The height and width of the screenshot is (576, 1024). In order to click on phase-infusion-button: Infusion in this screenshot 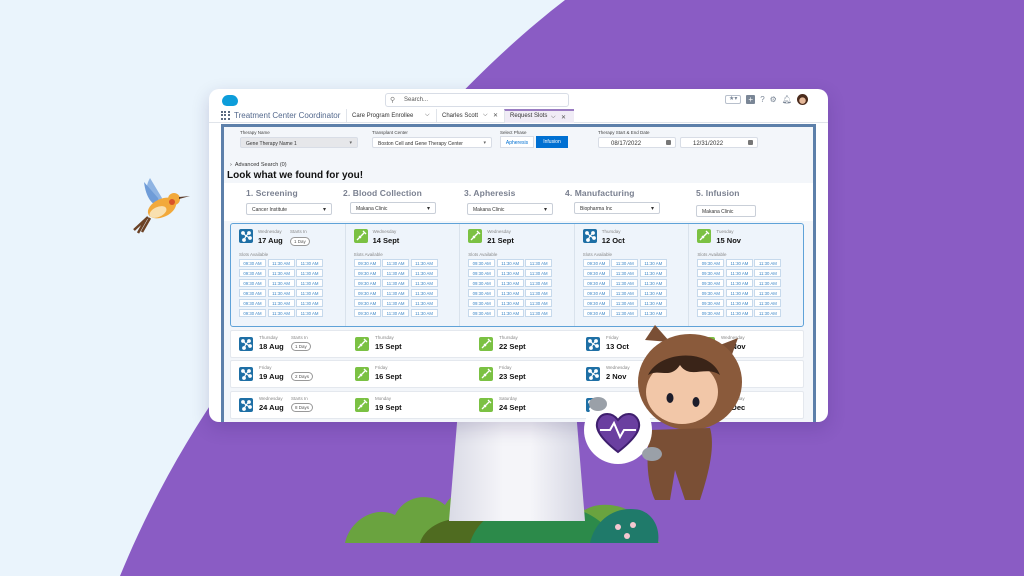, I will do `click(552, 142)`.